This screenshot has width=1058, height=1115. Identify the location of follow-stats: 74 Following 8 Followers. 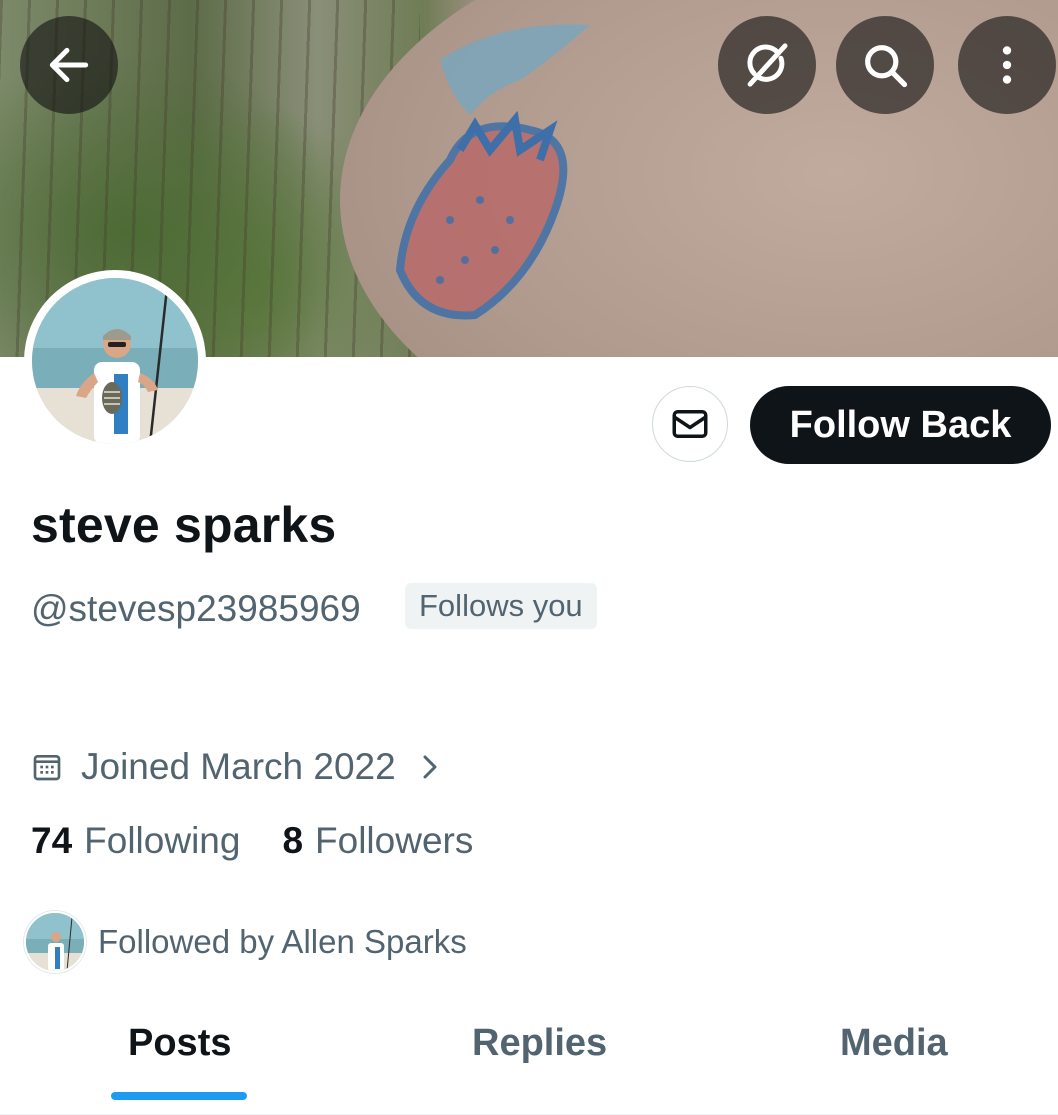
(252, 841).